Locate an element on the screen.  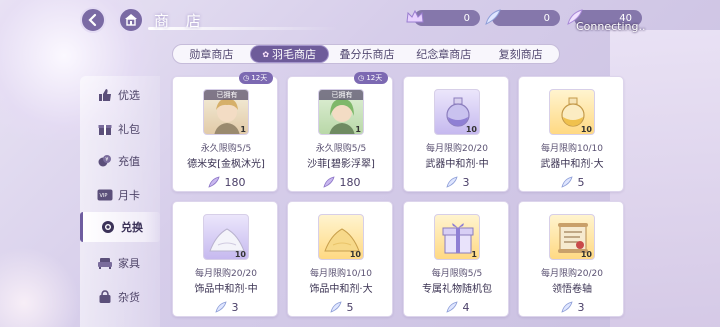
sidebar-item-label: 礼包 is located at coordinates (129, 129).